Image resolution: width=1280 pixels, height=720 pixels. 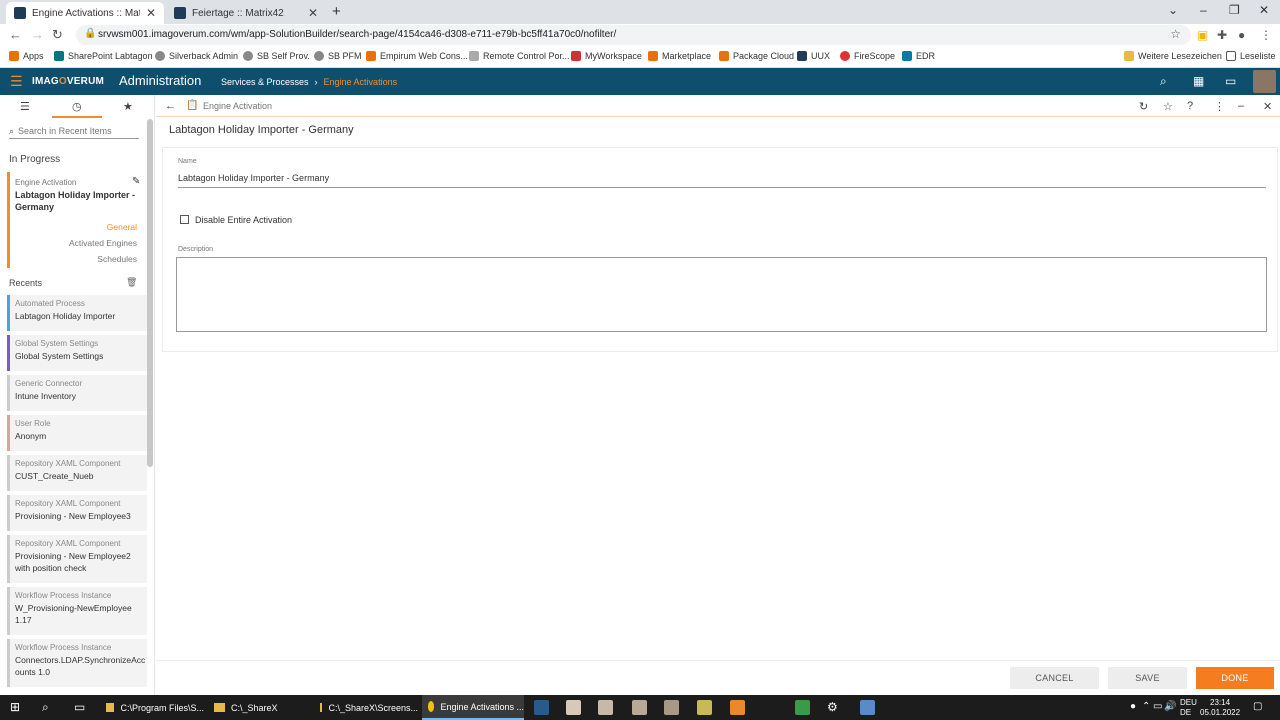 I want to click on profile-icon: ●, so click(x=1241, y=35).